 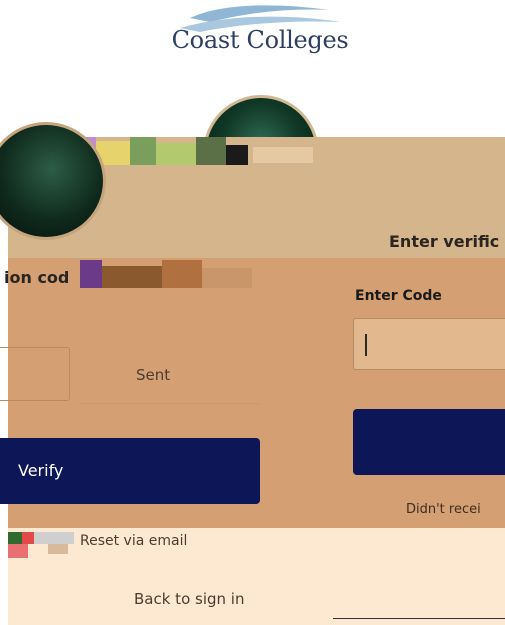 I want to click on sent-status: Sent, so click(x=153, y=375).